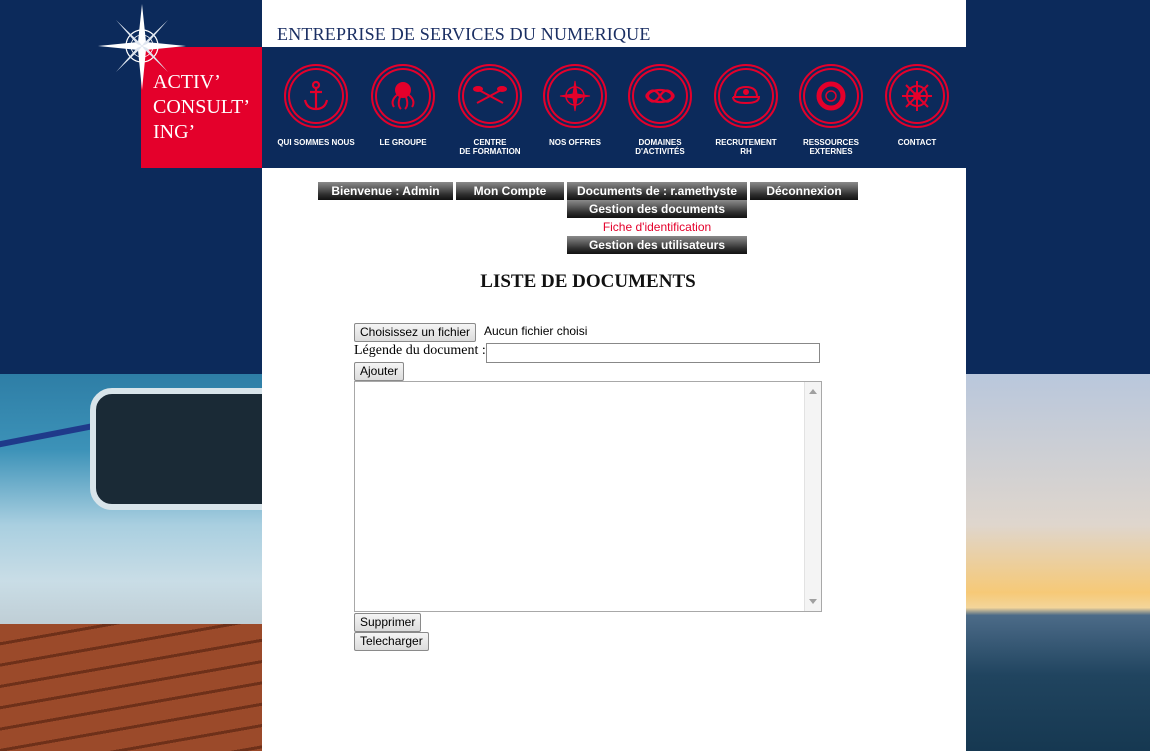 The image size is (1150, 751). I want to click on nav-label: QUI SOMMES NOUS, so click(316, 142).